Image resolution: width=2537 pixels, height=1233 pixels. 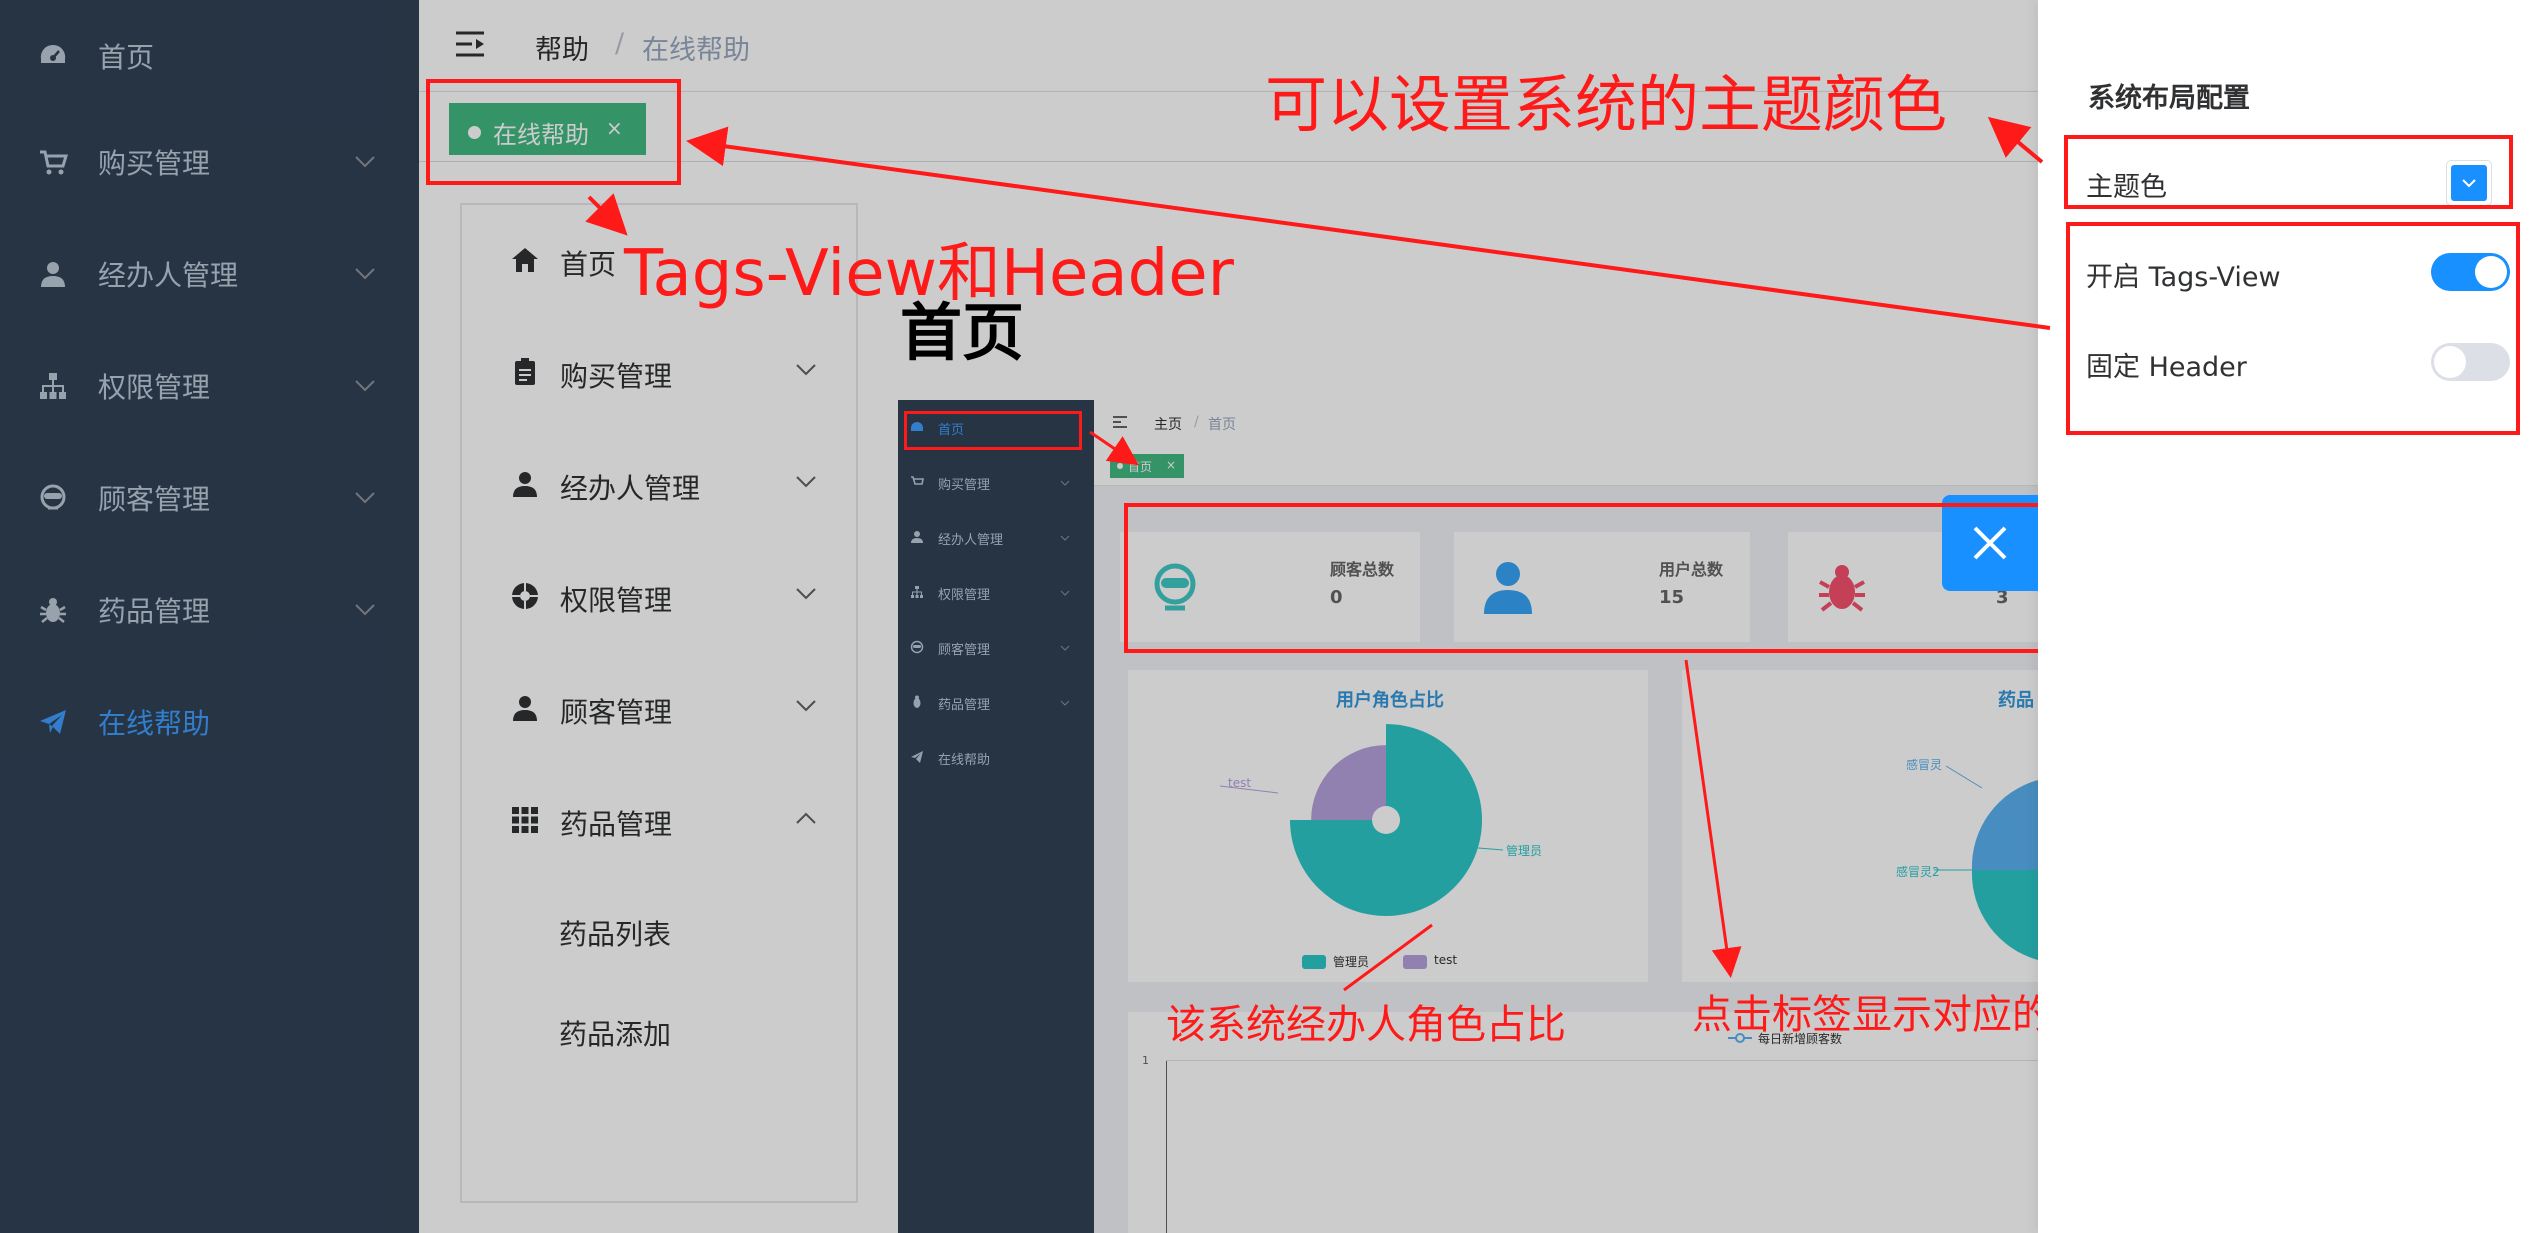 I want to click on arrow-click-tag, so click(x=1713, y=818).